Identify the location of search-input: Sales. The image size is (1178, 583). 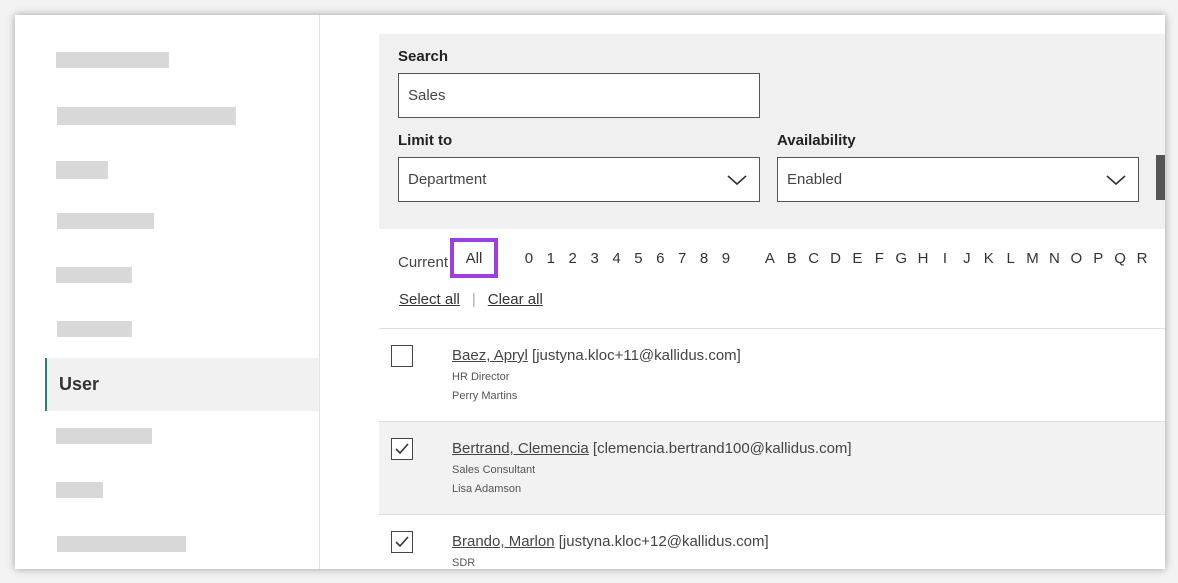
(579, 95).